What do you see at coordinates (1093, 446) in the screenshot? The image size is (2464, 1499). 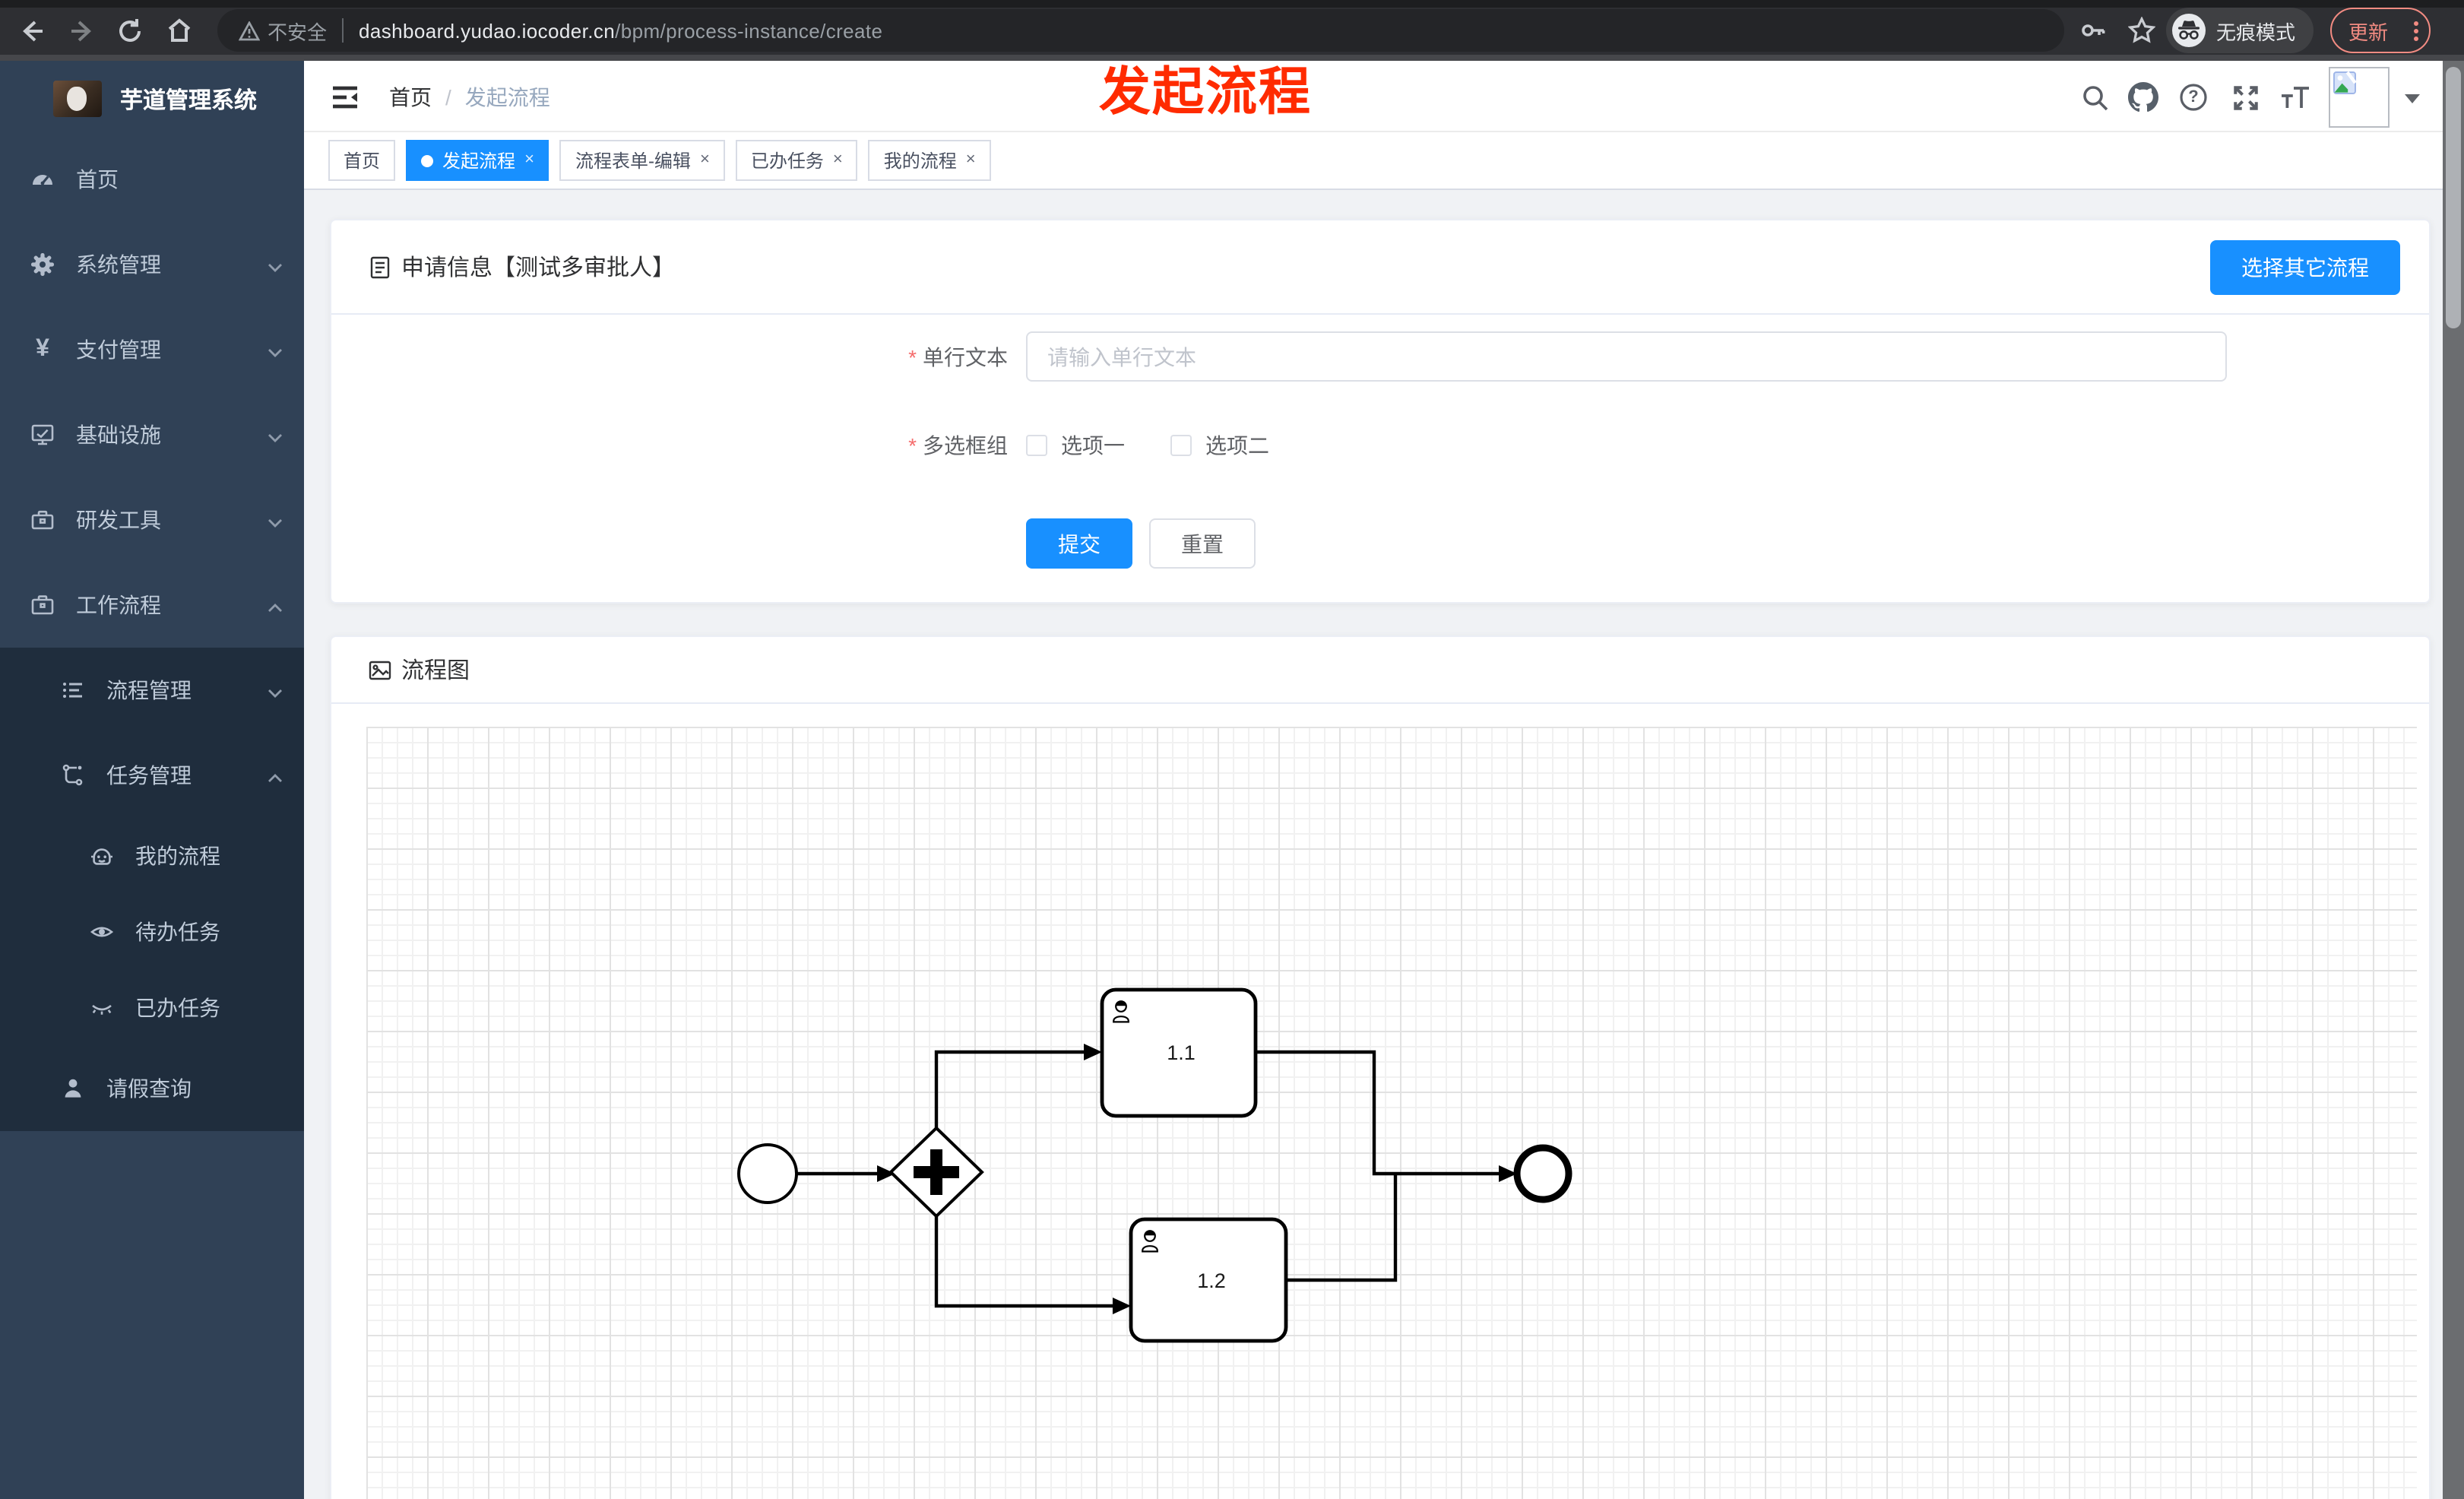 I see `checkbox-label: 选项一` at bounding box center [1093, 446].